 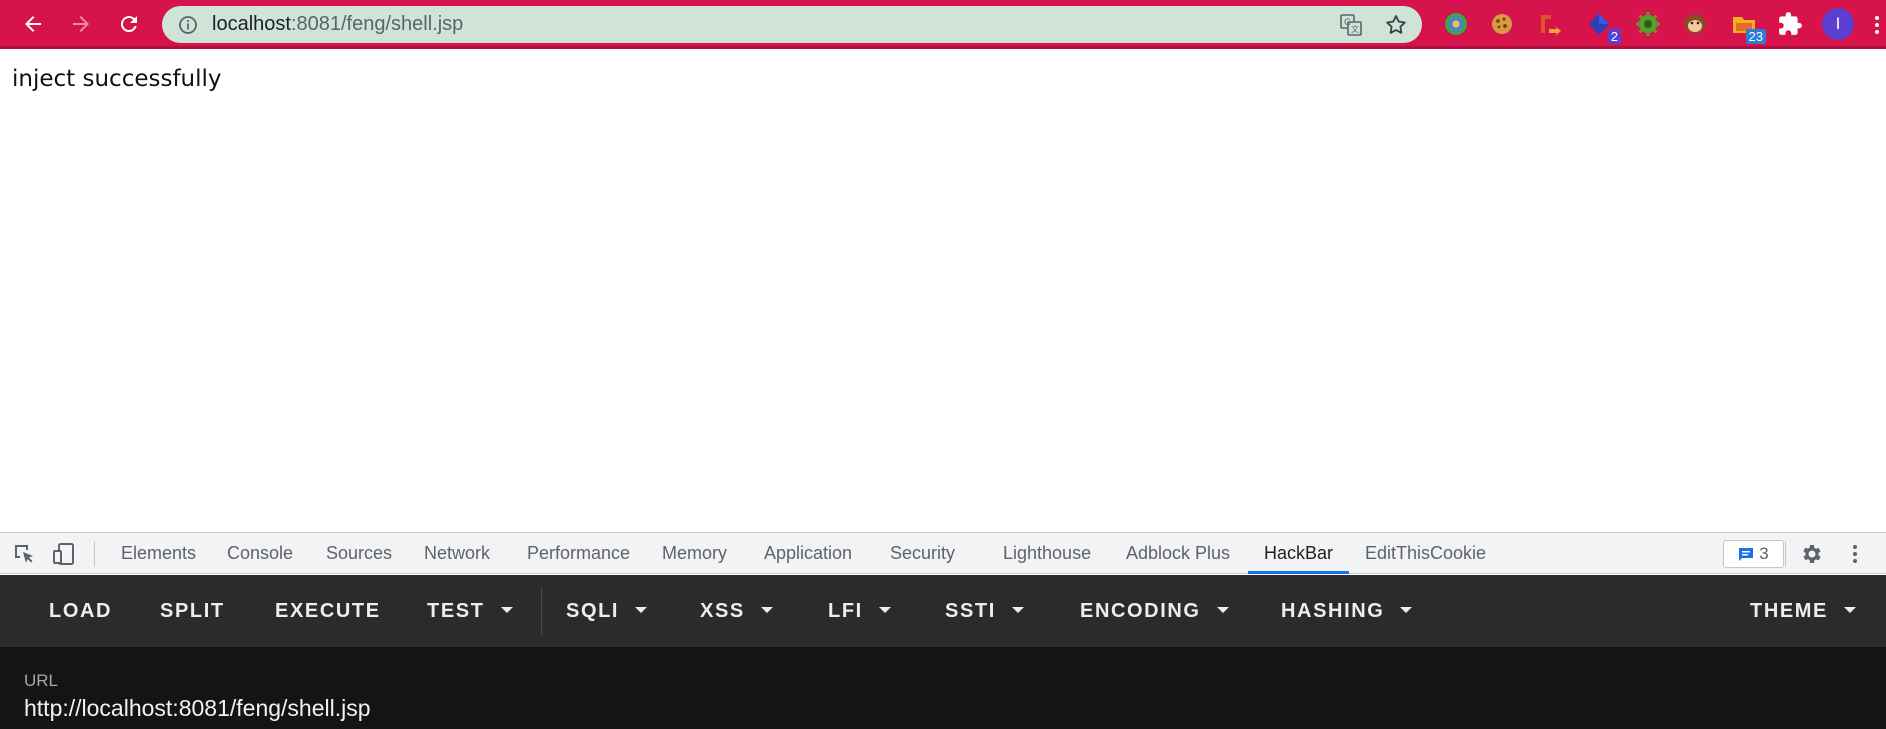 I want to click on arrow-extension-icon, so click(x=1551, y=25).